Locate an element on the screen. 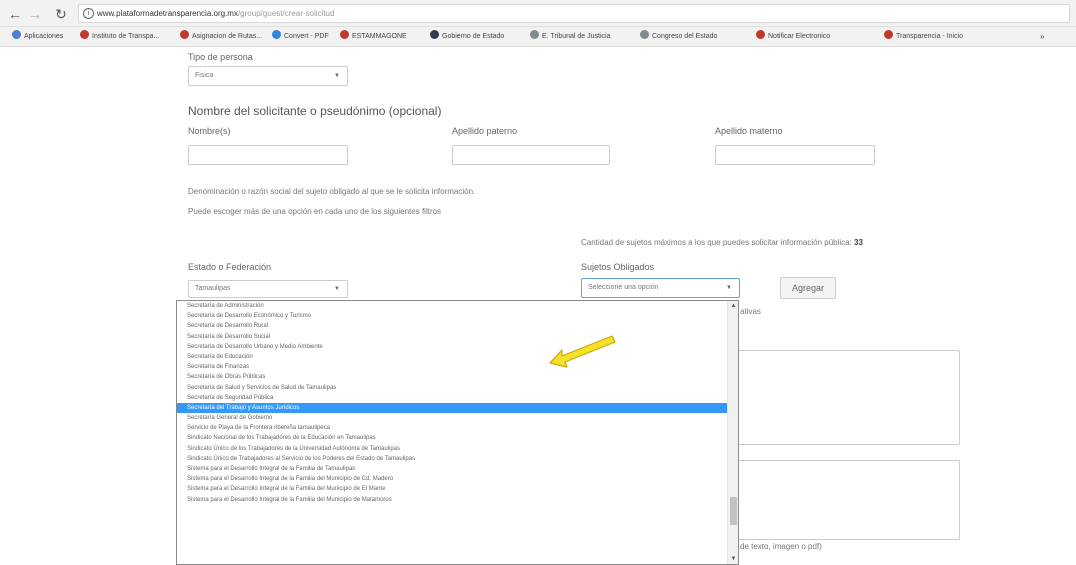 This screenshot has height=565, width=1076. annotation-arrow-icon is located at coordinates (582, 351).